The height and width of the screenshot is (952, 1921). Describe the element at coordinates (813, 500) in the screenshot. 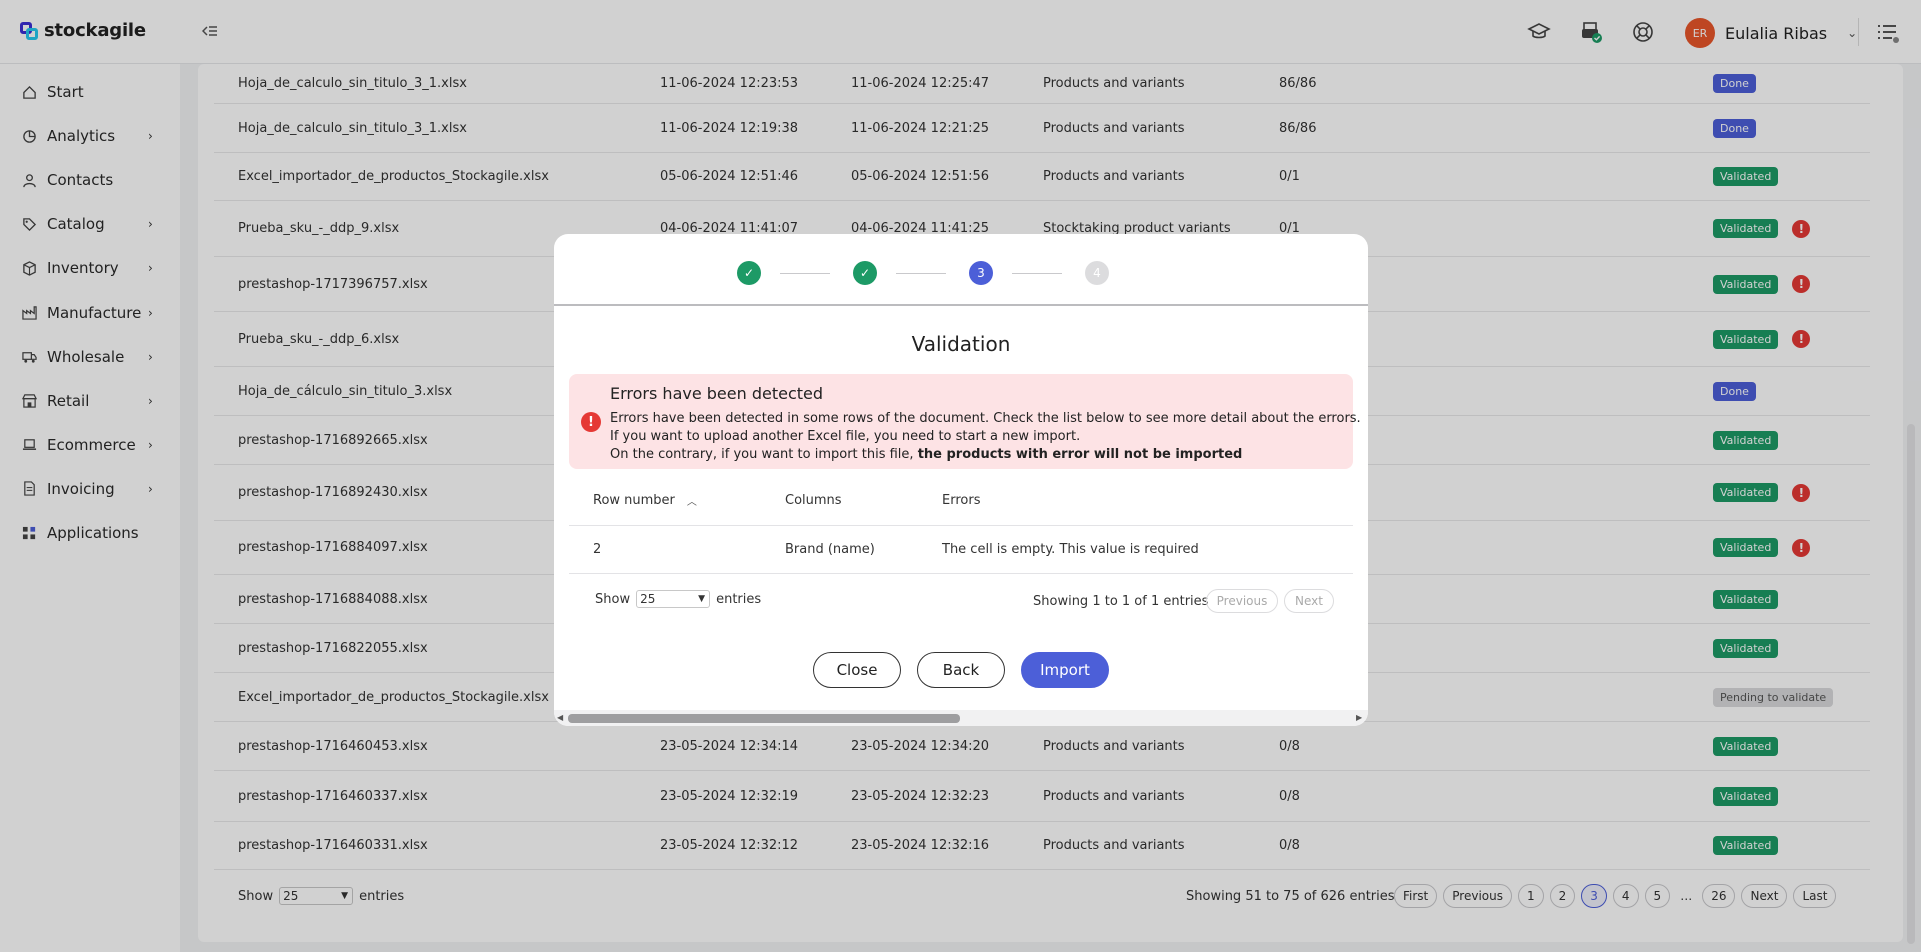

I see `column-header-columns: Columns` at that location.